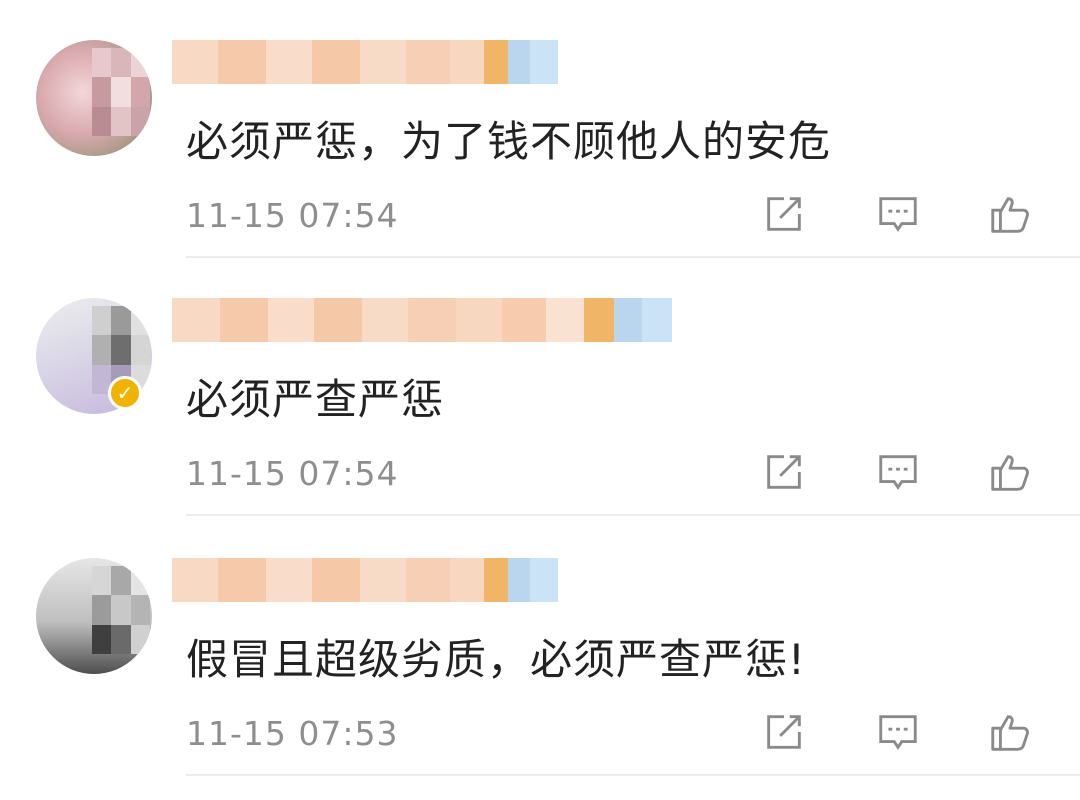  What do you see at coordinates (315, 399) in the screenshot?
I see `comment-text: 必须严查严惩` at bounding box center [315, 399].